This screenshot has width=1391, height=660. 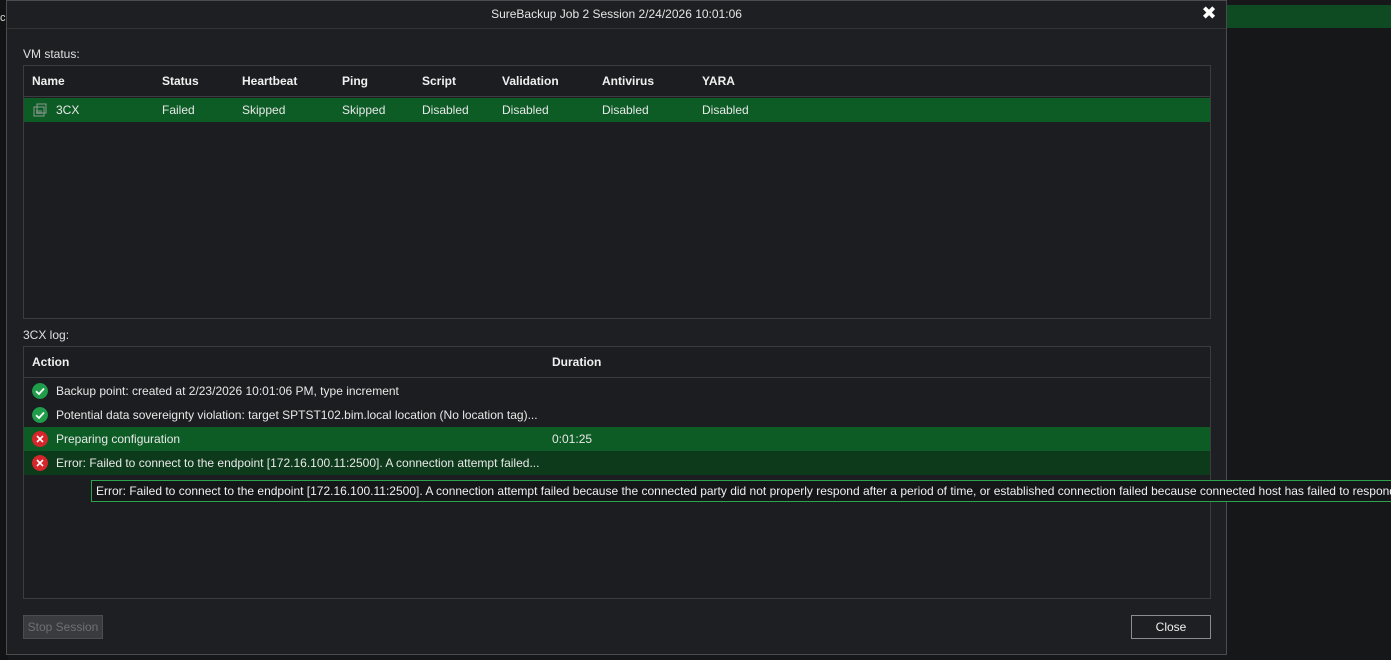 What do you see at coordinates (63, 627) in the screenshot?
I see `stop-session-button: Stop Session` at bounding box center [63, 627].